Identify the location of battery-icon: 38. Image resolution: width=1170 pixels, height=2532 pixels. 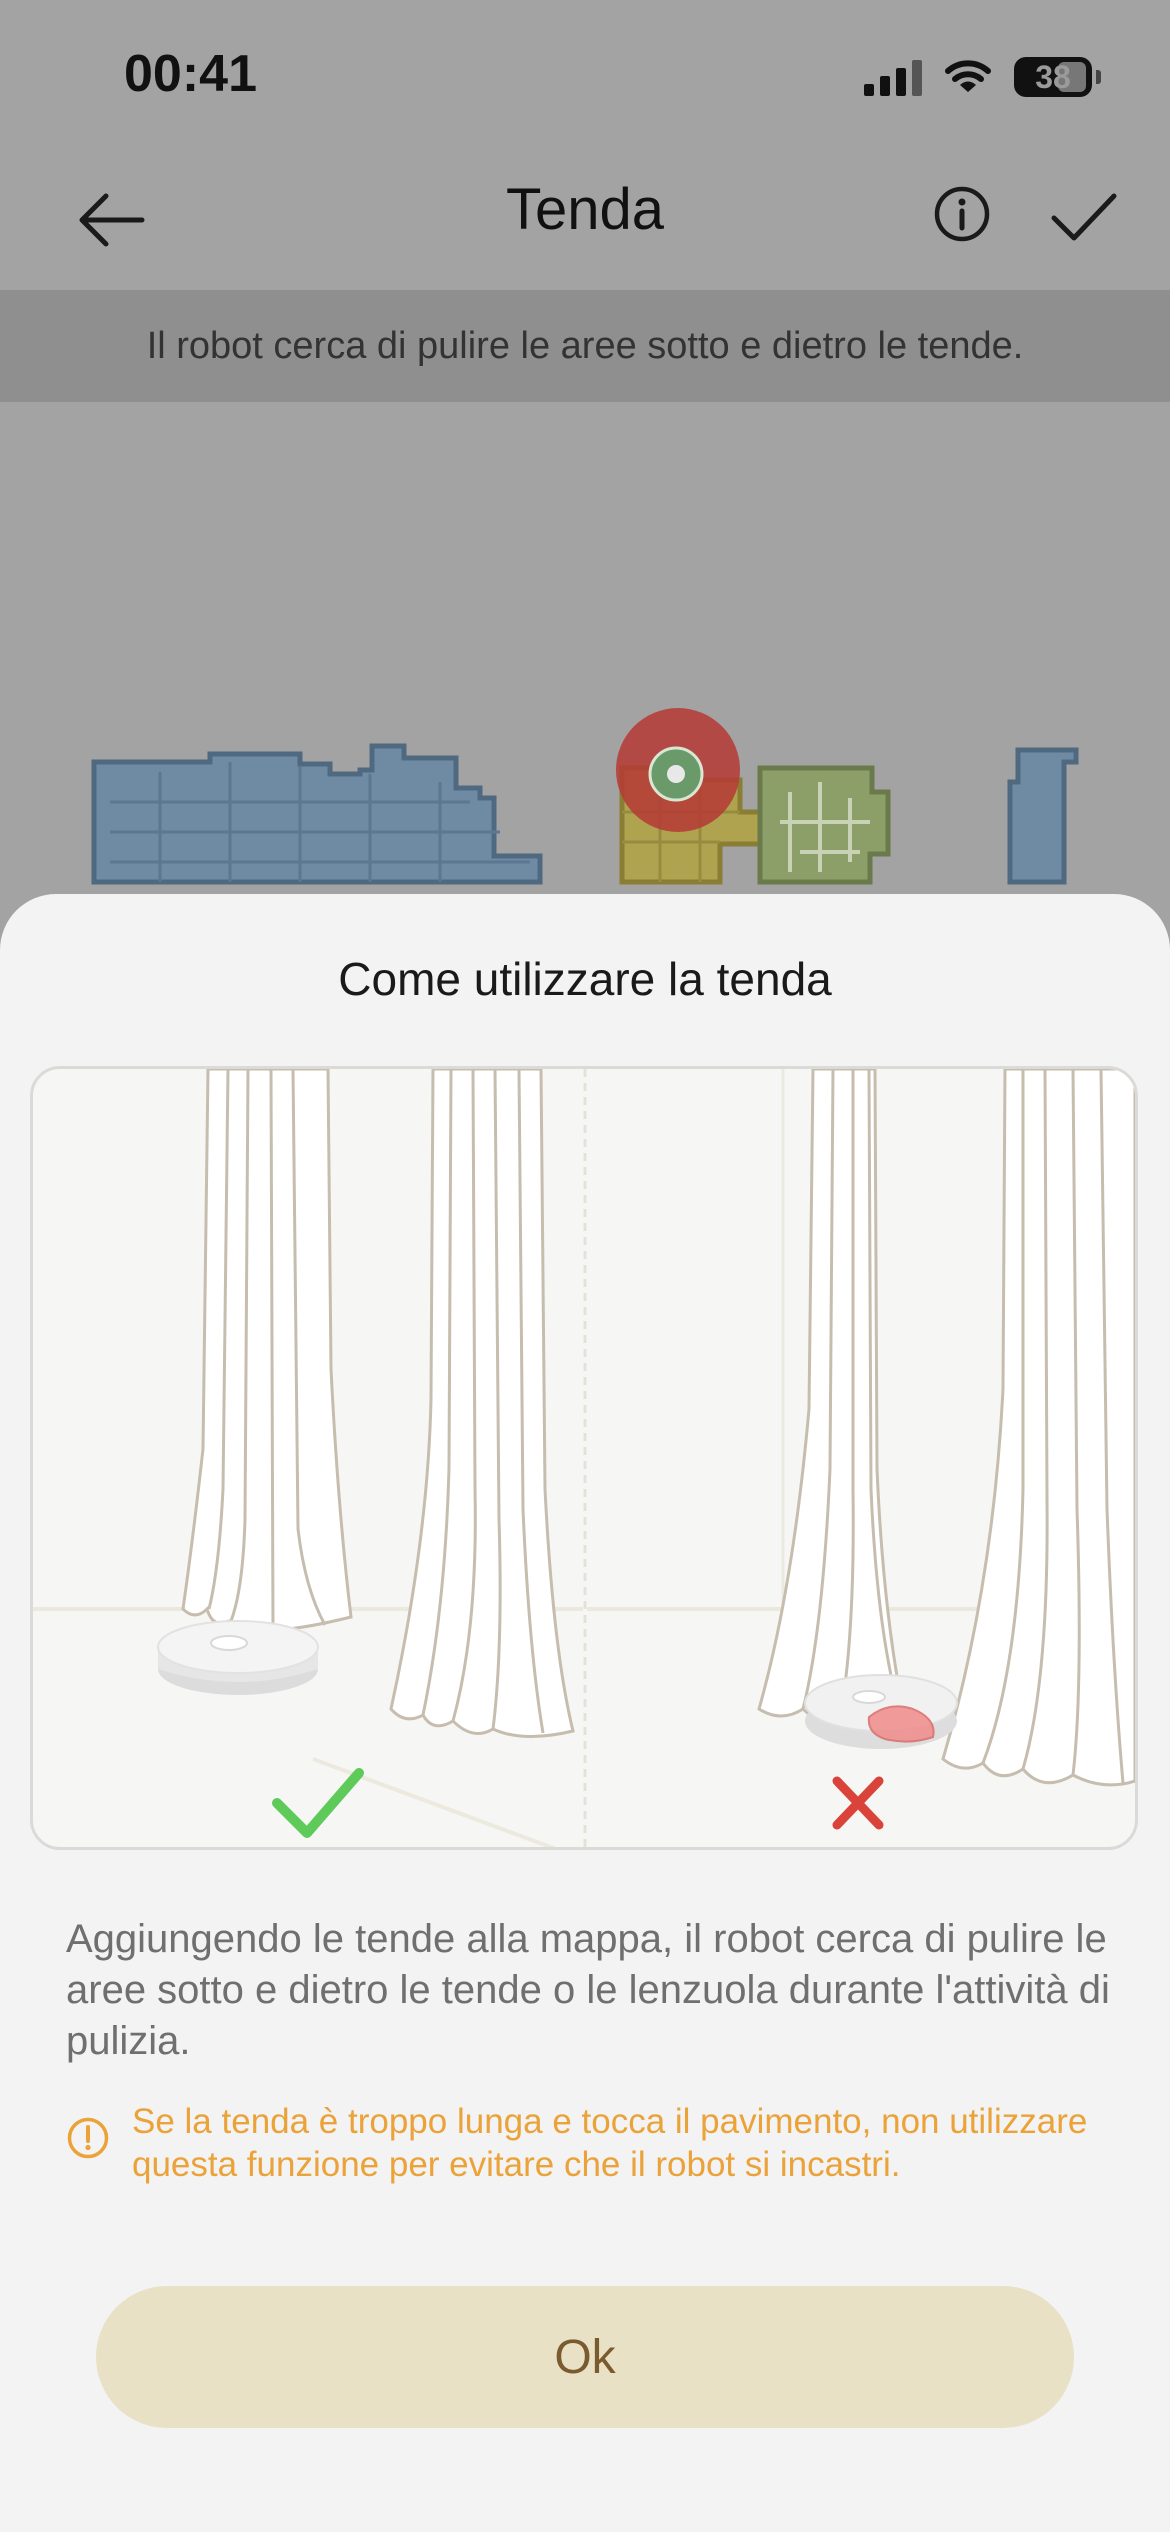
(1057, 77).